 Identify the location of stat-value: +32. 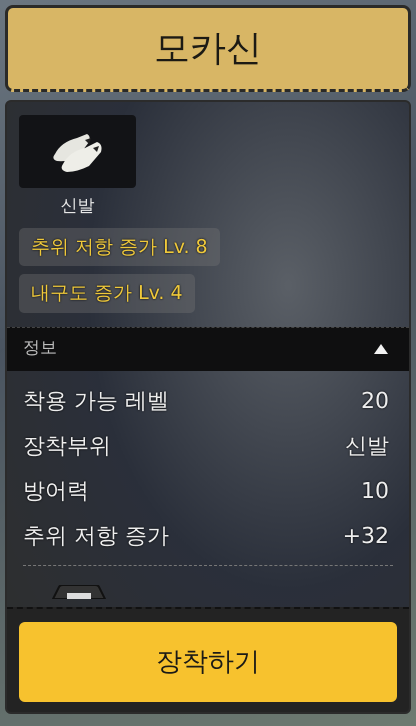
(365, 536).